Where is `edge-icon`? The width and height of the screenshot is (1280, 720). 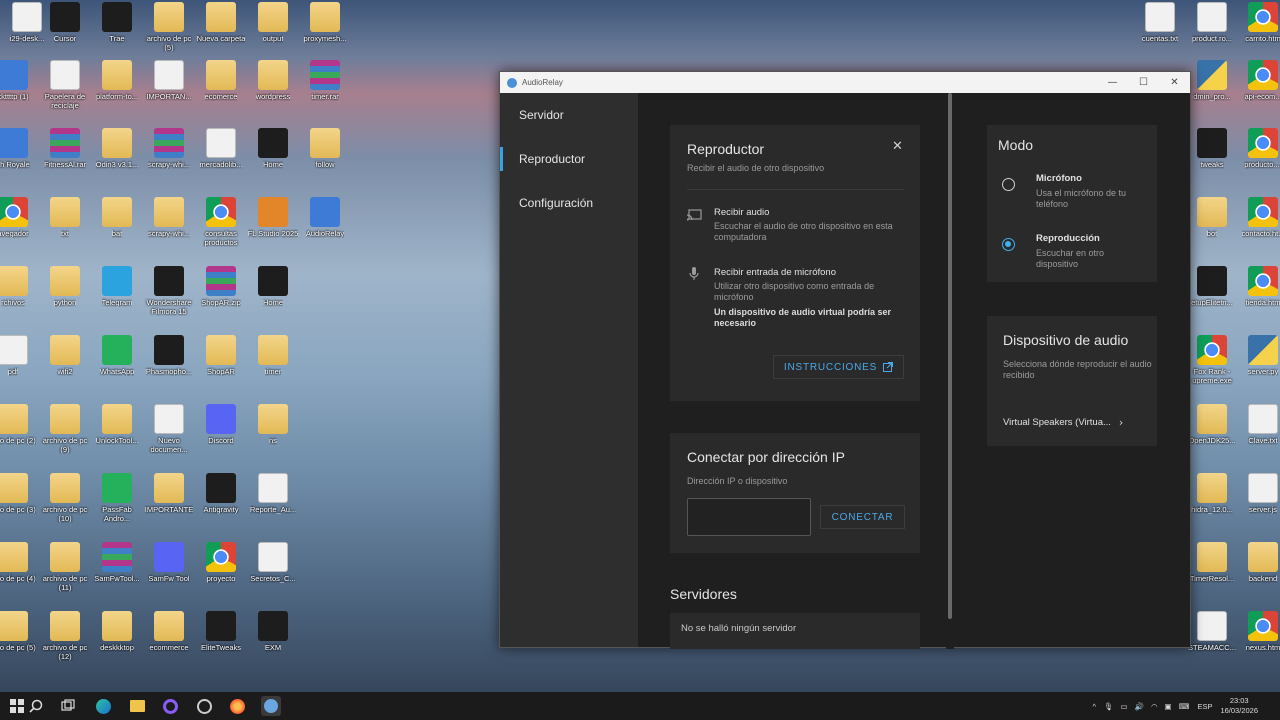 edge-icon is located at coordinates (103, 706).